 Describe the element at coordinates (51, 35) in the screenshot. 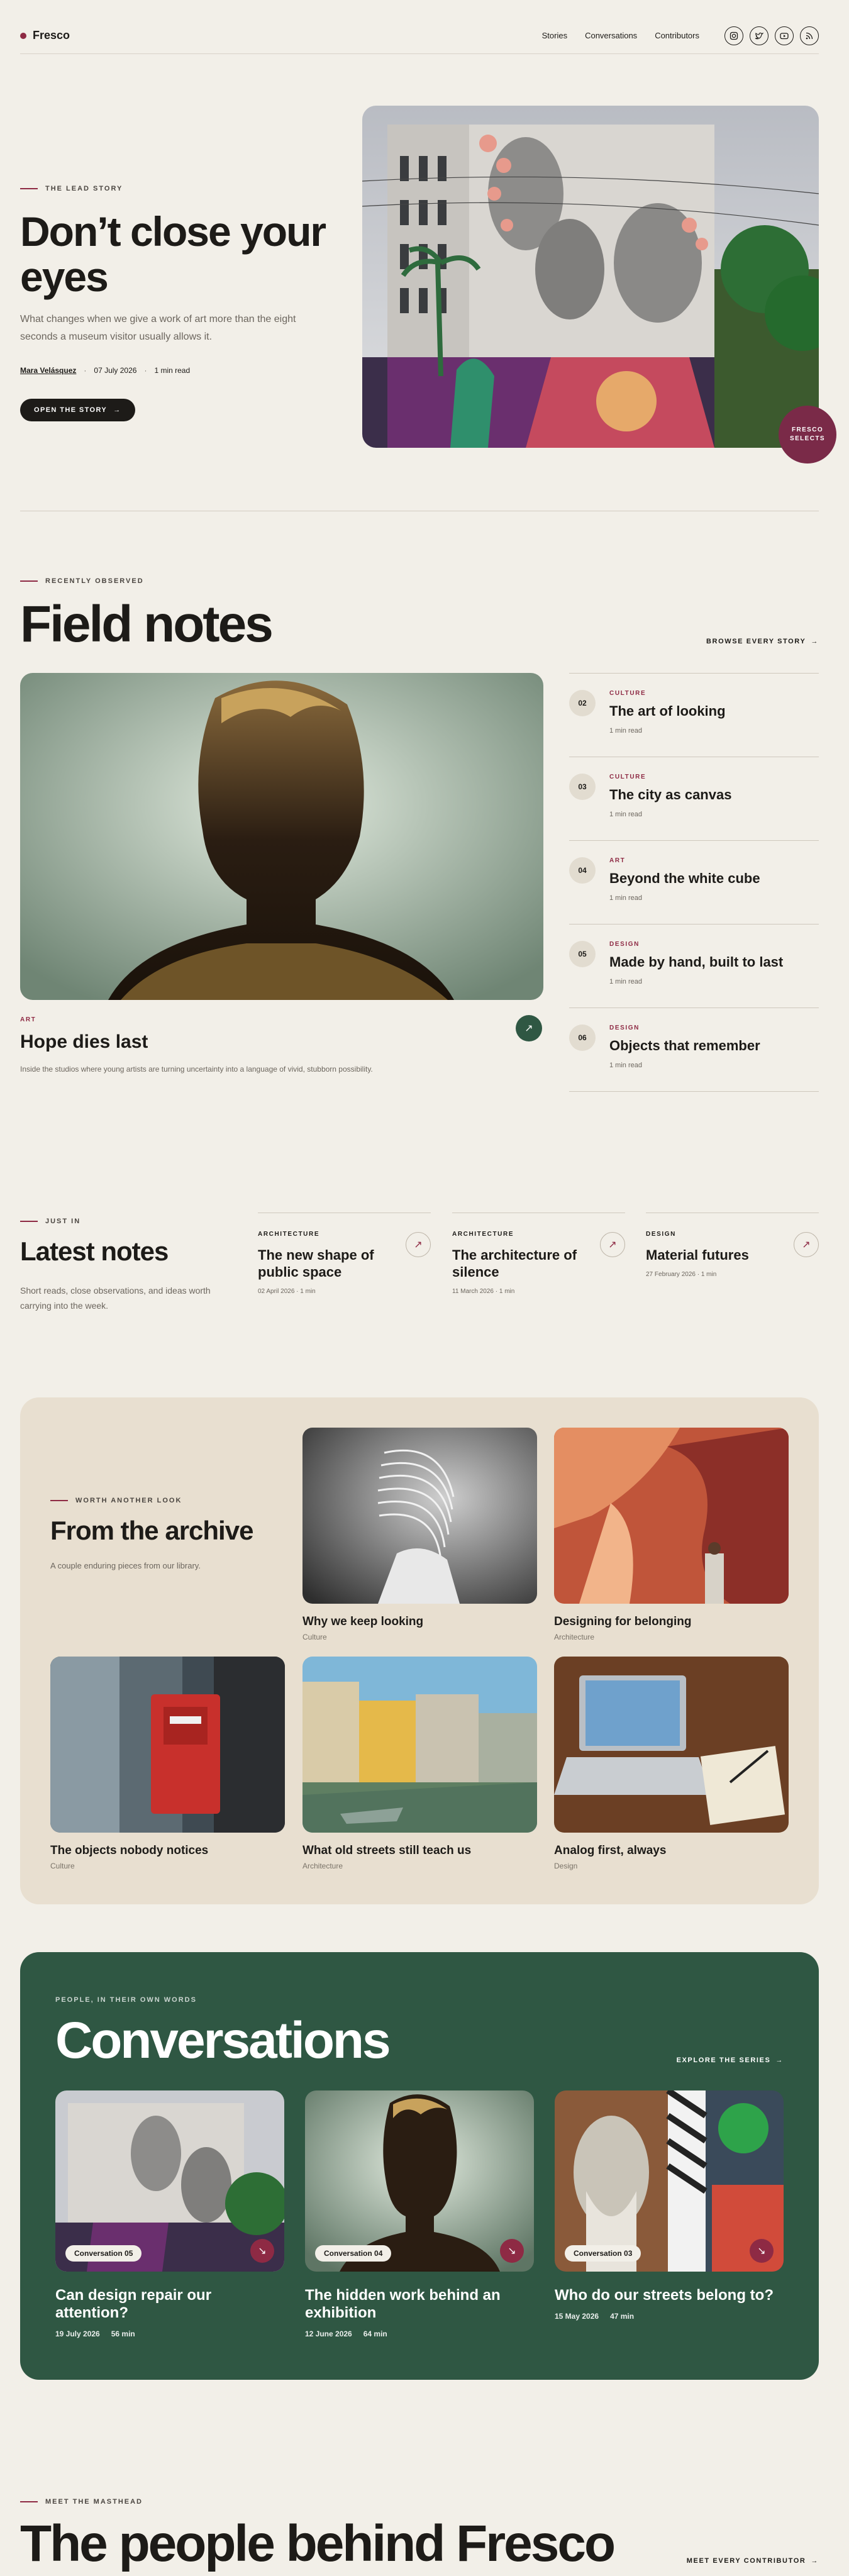

I see `brand-name: Fresco` at that location.